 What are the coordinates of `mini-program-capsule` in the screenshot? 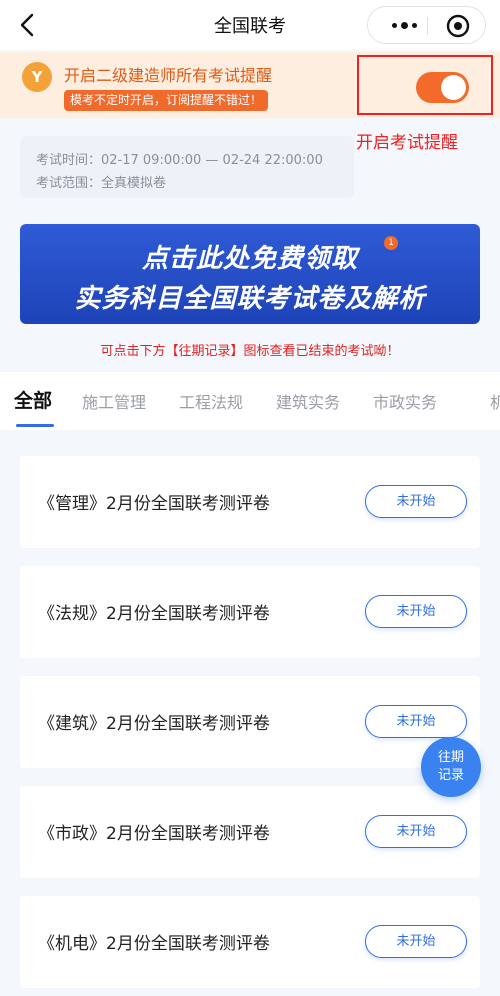 It's located at (426, 25).